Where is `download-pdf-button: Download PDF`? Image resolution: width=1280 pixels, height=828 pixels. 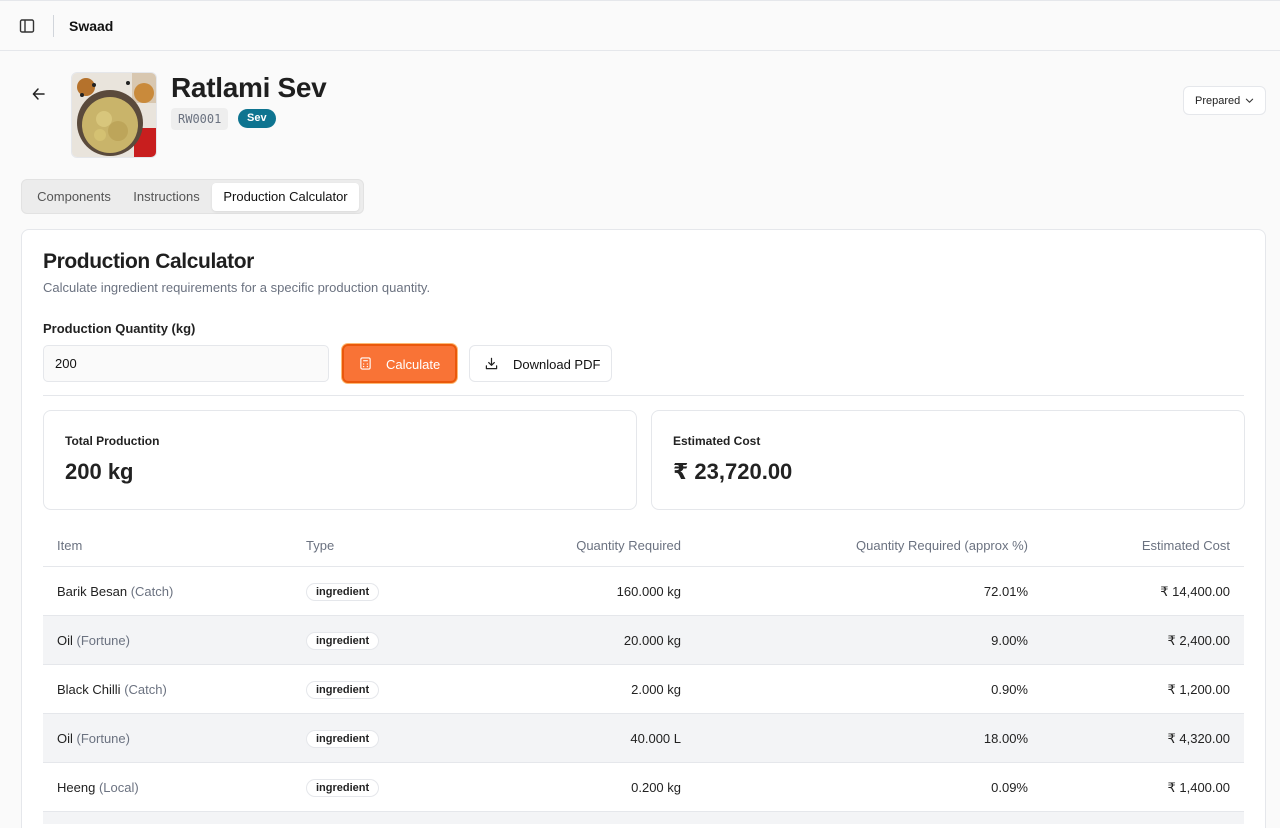
download-pdf-button: Download PDF is located at coordinates (540, 363).